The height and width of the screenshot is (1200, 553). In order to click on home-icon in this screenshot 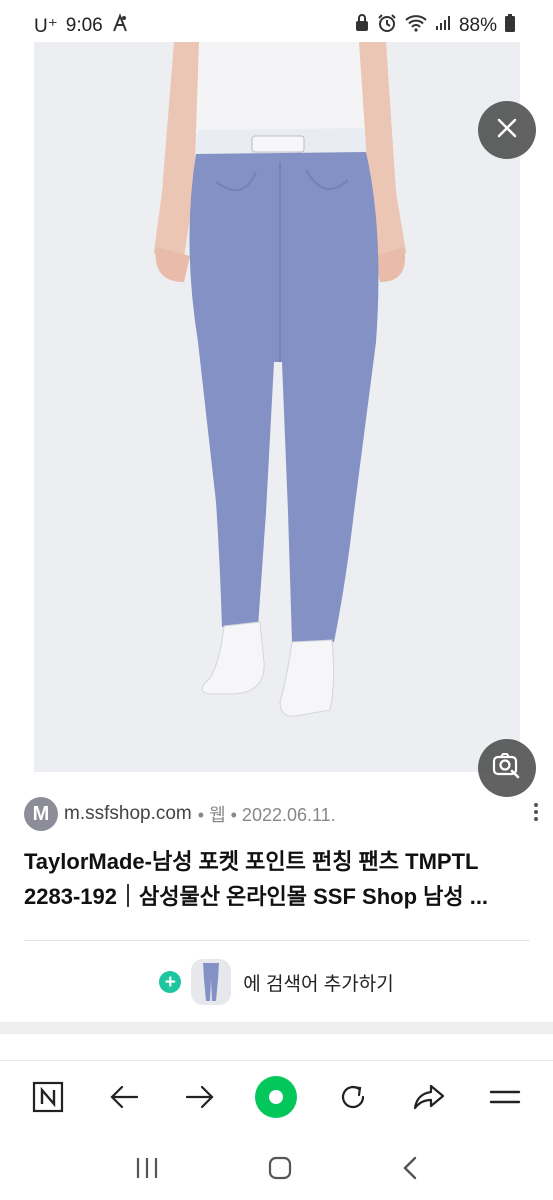, I will do `click(280, 1170)`.